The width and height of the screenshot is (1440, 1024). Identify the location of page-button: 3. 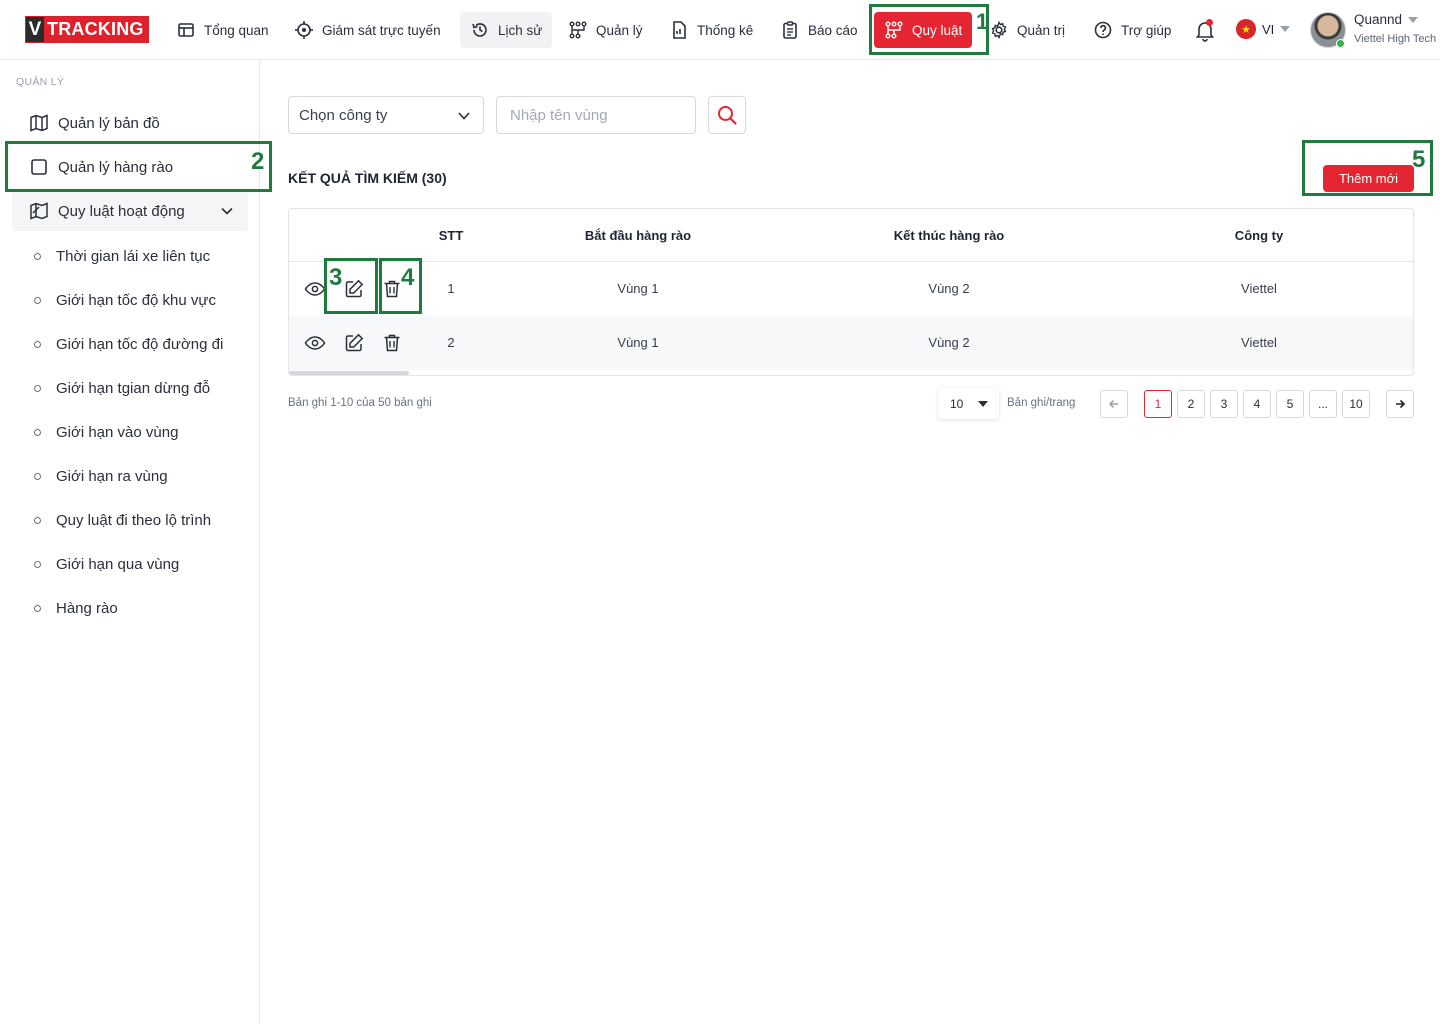
(1224, 404).